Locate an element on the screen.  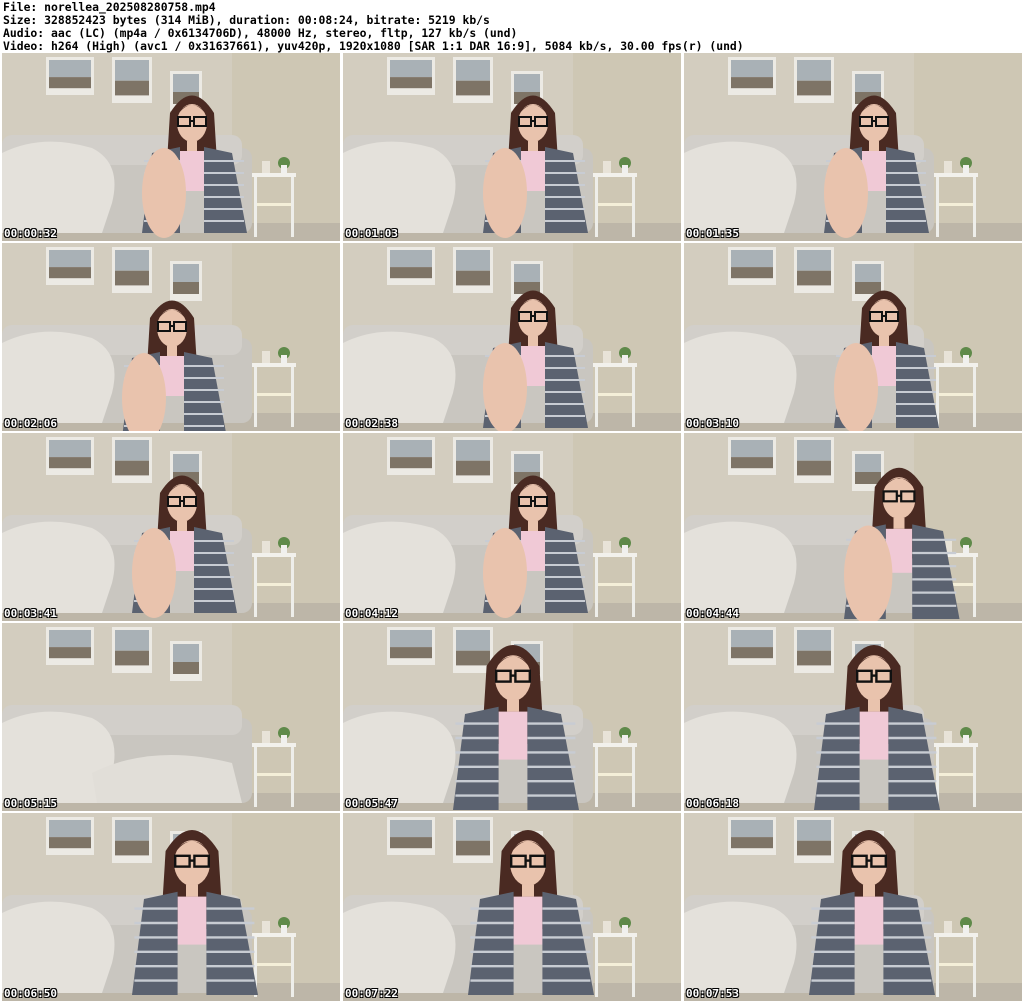
video-thumbnail: 00:00:32 is located at coordinates (171, 147).